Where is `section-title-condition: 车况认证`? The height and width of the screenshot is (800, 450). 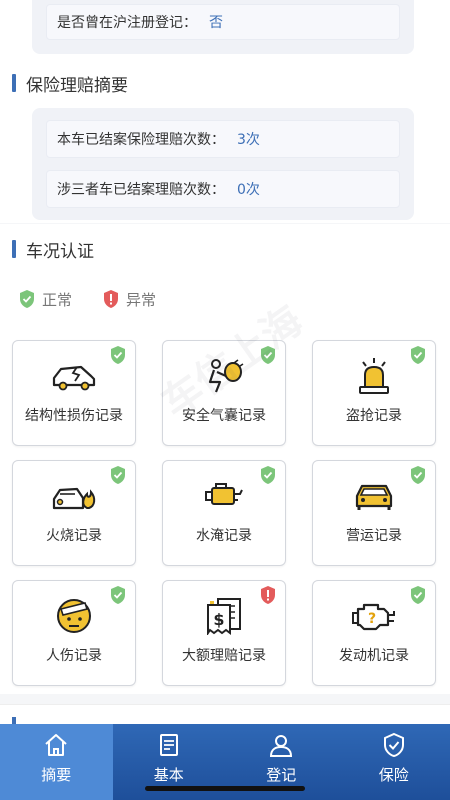 section-title-condition: 车况认证 is located at coordinates (225, 249).